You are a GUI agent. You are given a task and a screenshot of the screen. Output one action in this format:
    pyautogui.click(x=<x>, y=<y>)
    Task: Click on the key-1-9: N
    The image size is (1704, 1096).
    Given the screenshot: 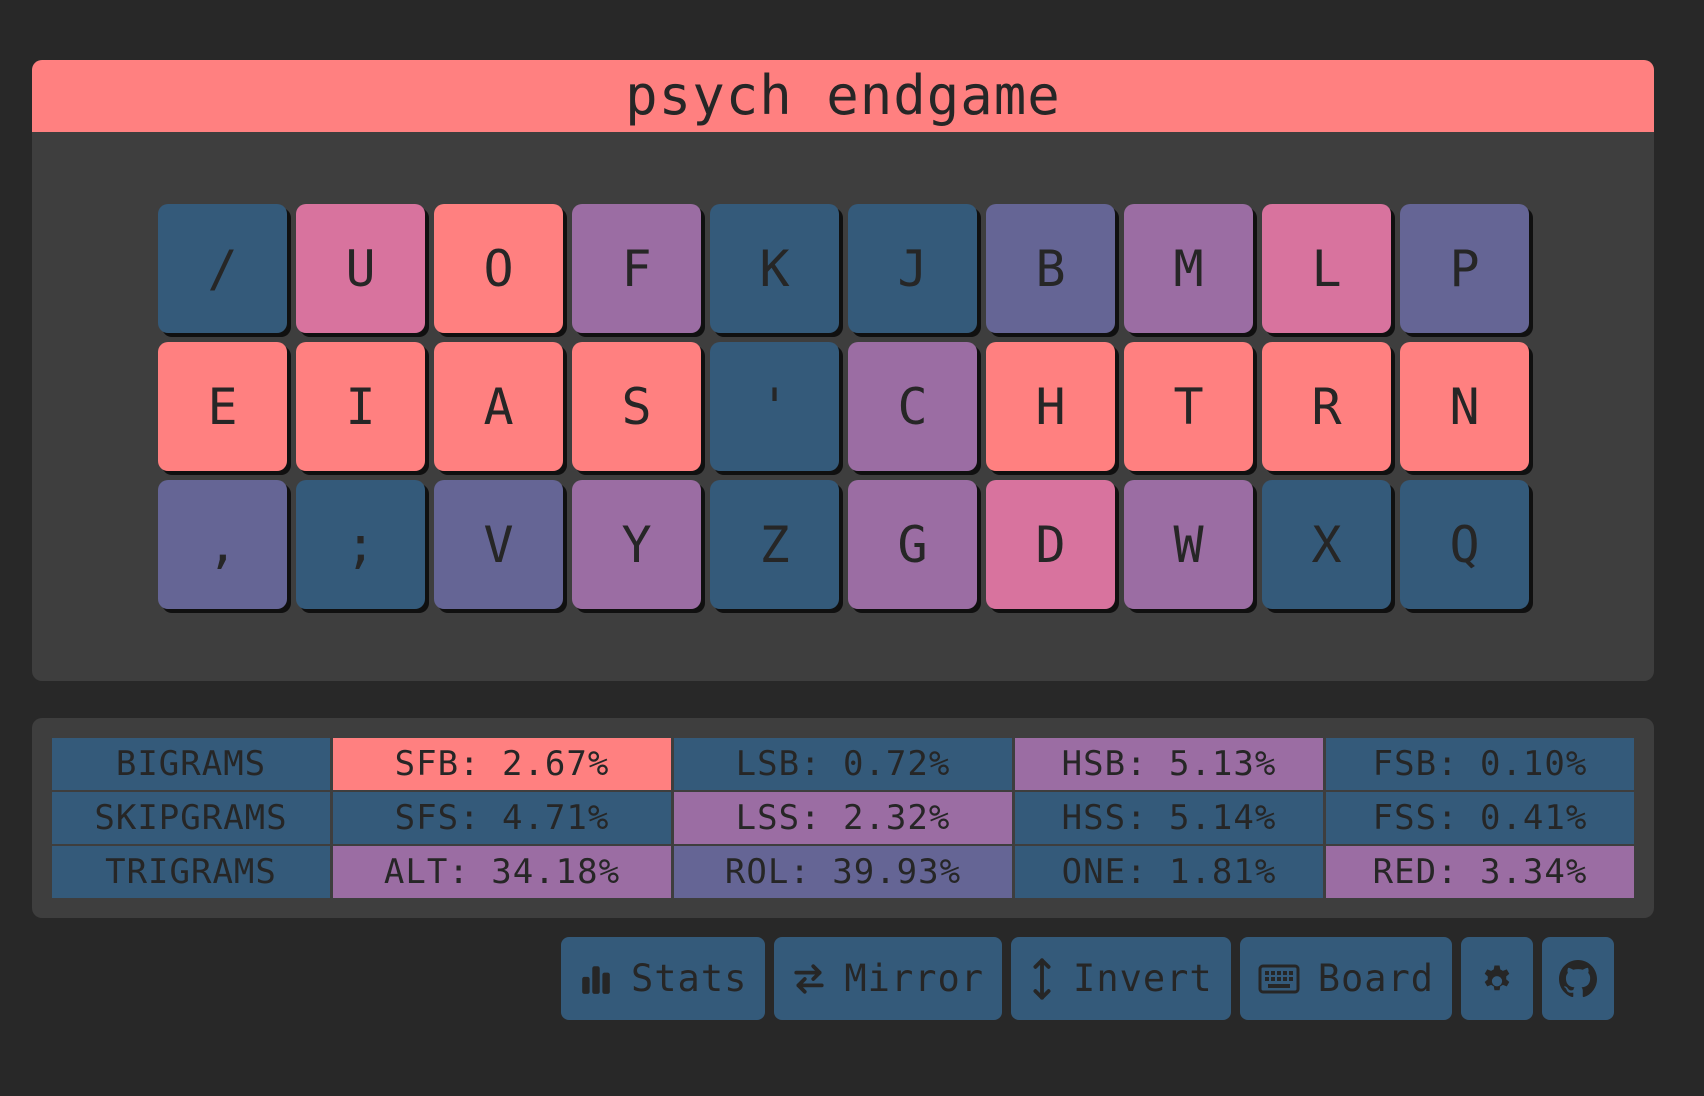 What is the action you would take?
    pyautogui.click(x=1464, y=406)
    